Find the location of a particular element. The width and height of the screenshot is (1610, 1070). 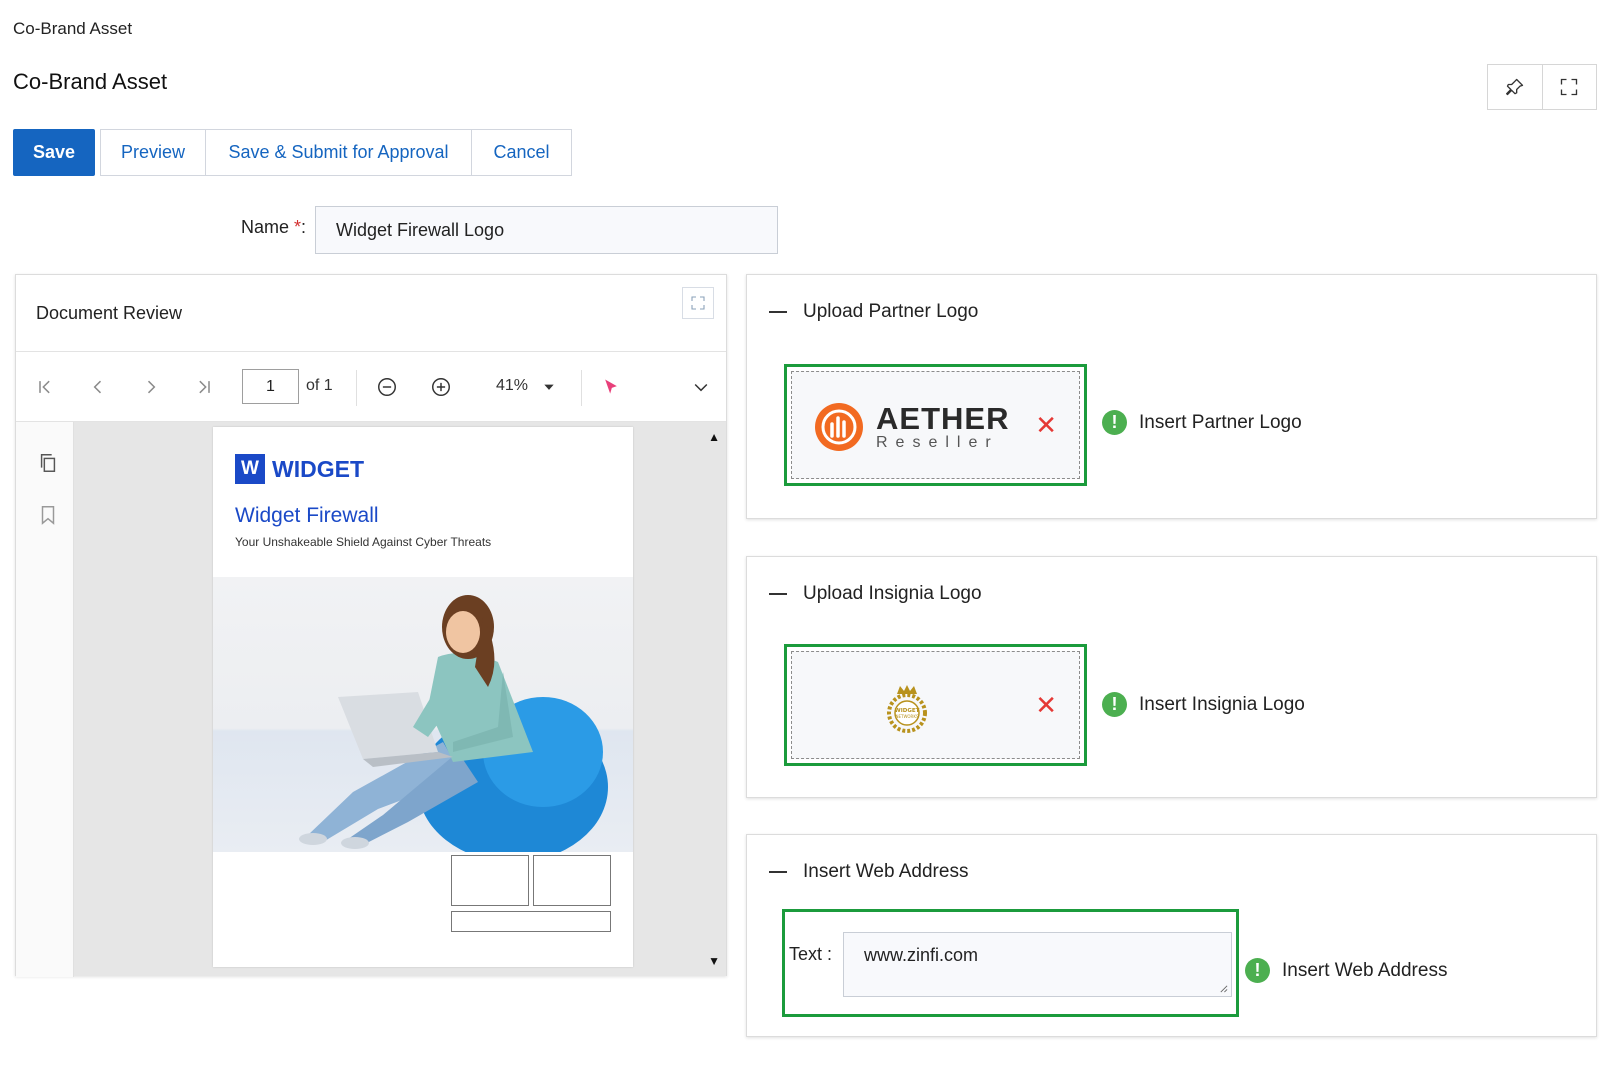

name-label: Name *: is located at coordinates (273, 227).